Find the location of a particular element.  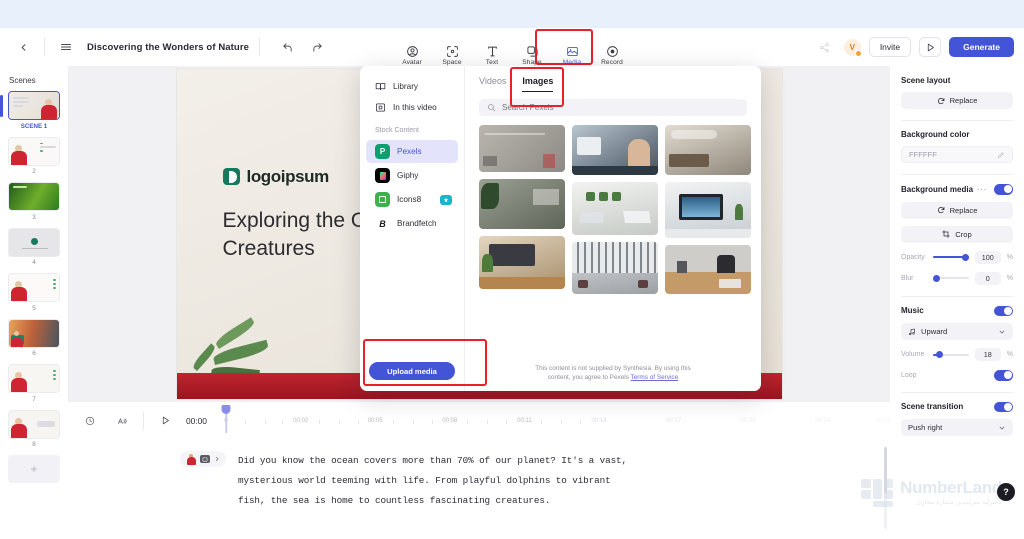

background-media-header: Background media ··· is located at coordinates (957, 189).